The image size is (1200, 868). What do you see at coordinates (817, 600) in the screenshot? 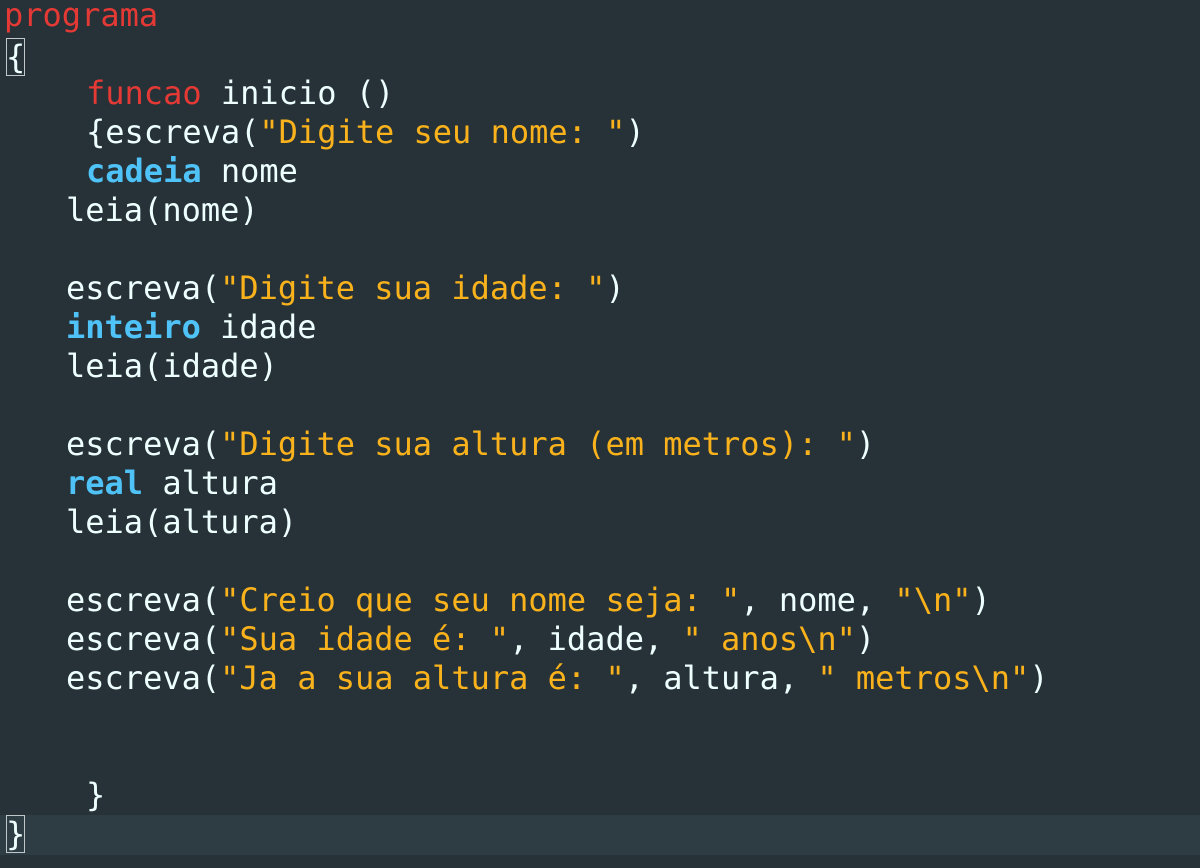
I see `code-token: , nome,` at bounding box center [817, 600].